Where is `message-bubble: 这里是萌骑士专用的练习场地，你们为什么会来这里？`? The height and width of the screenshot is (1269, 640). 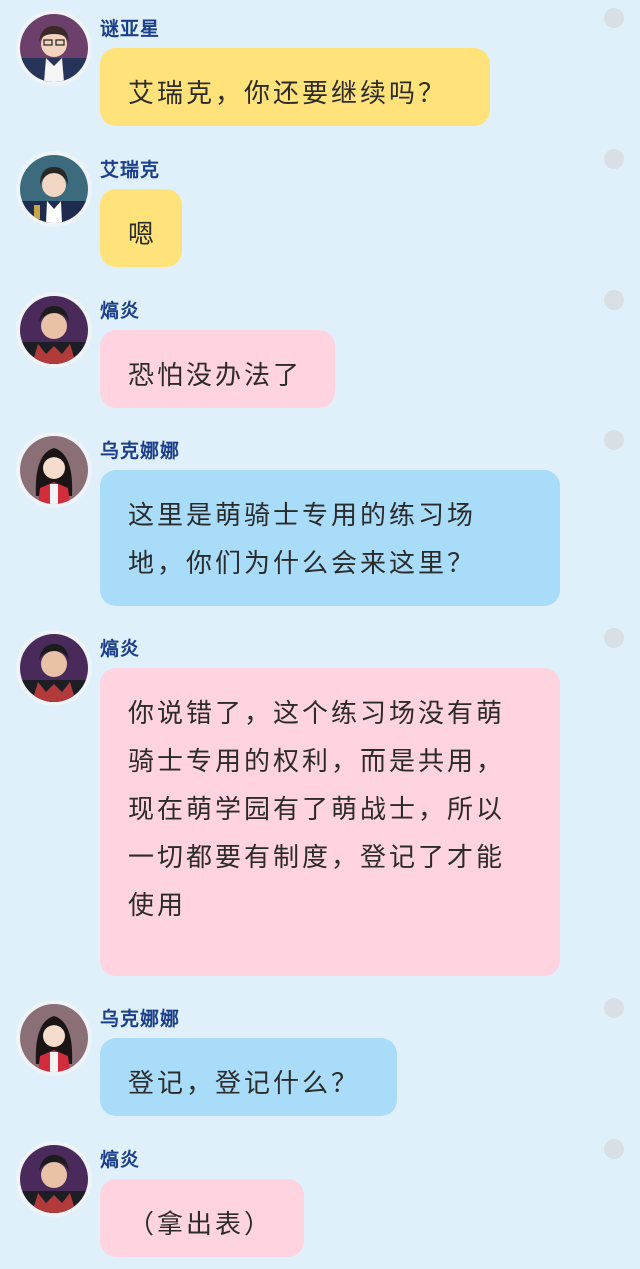
message-bubble: 这里是萌骑士专用的练习场地，你们为什么会来这里？ is located at coordinates (330, 538).